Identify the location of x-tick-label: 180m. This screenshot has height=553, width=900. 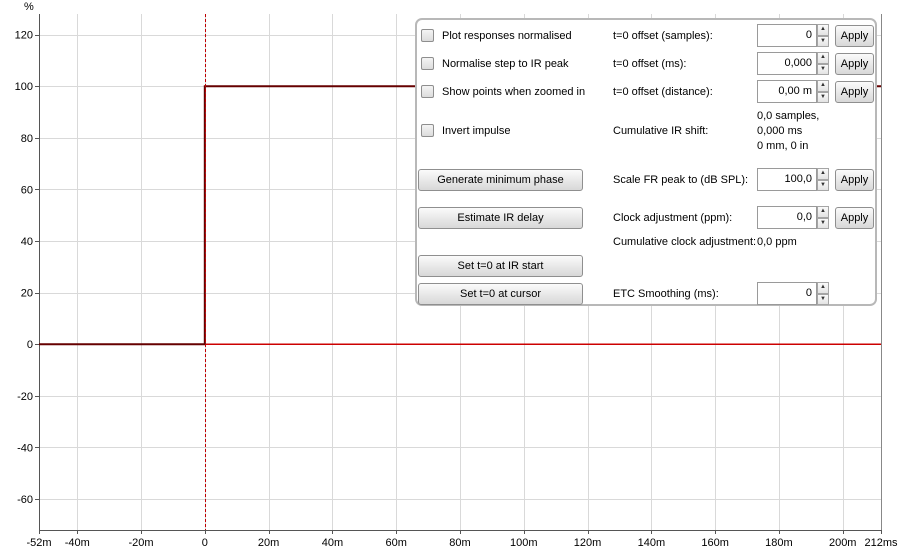
(779, 543).